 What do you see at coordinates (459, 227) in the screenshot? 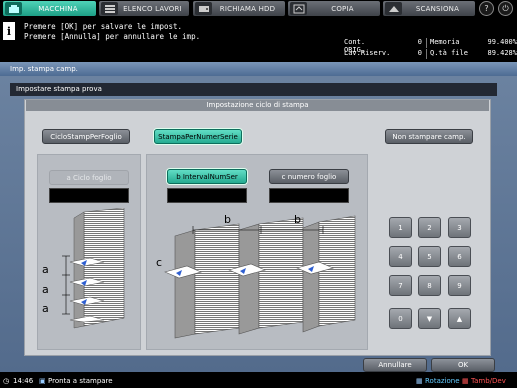
I see `key-3: 3` at bounding box center [459, 227].